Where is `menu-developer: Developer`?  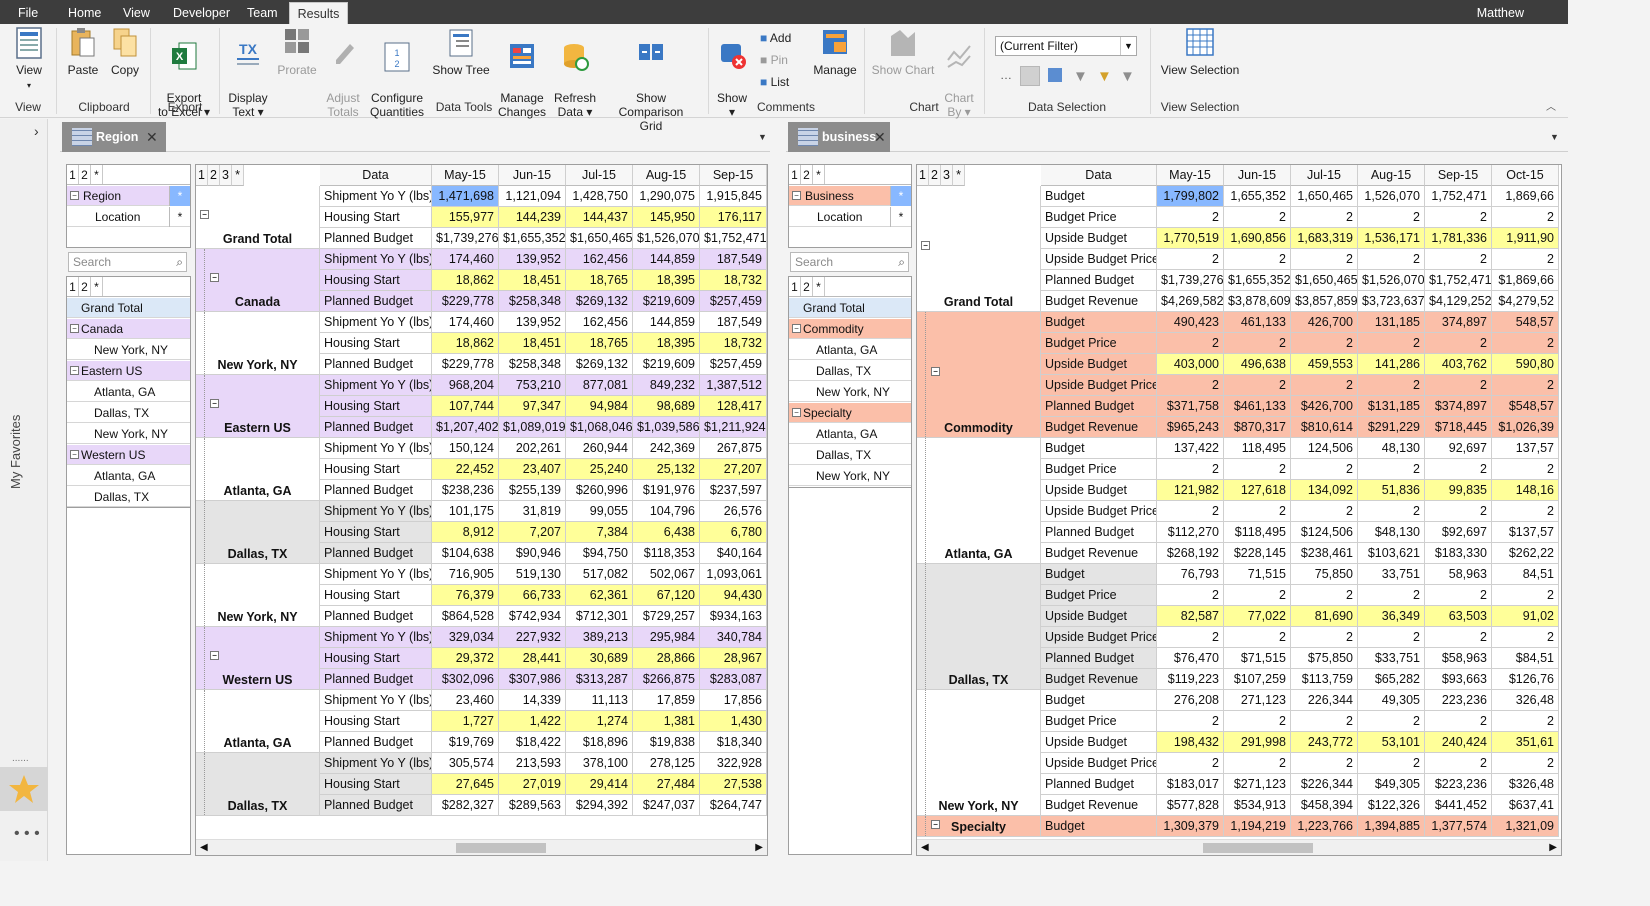 menu-developer: Developer is located at coordinates (203, 12).